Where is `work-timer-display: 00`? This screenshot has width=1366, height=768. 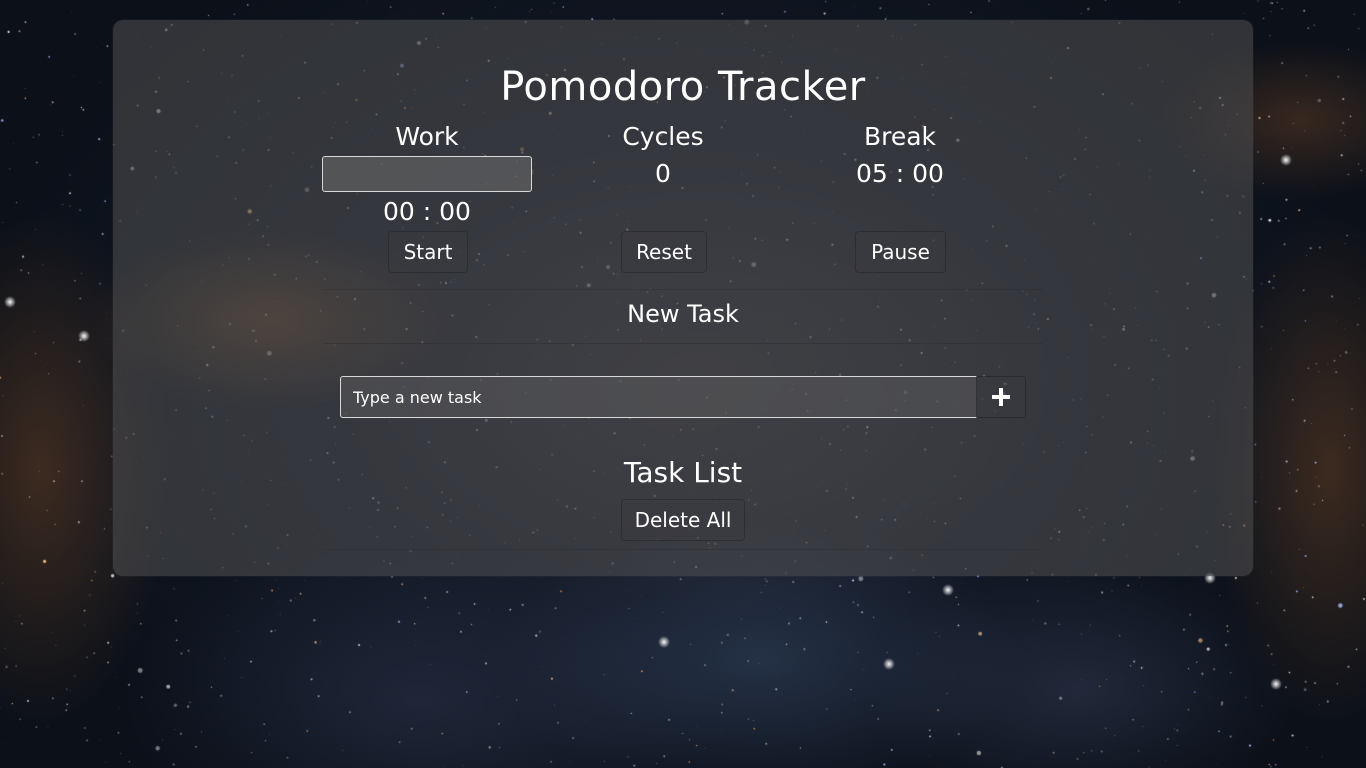
work-timer-display: 00 is located at coordinates (427, 211).